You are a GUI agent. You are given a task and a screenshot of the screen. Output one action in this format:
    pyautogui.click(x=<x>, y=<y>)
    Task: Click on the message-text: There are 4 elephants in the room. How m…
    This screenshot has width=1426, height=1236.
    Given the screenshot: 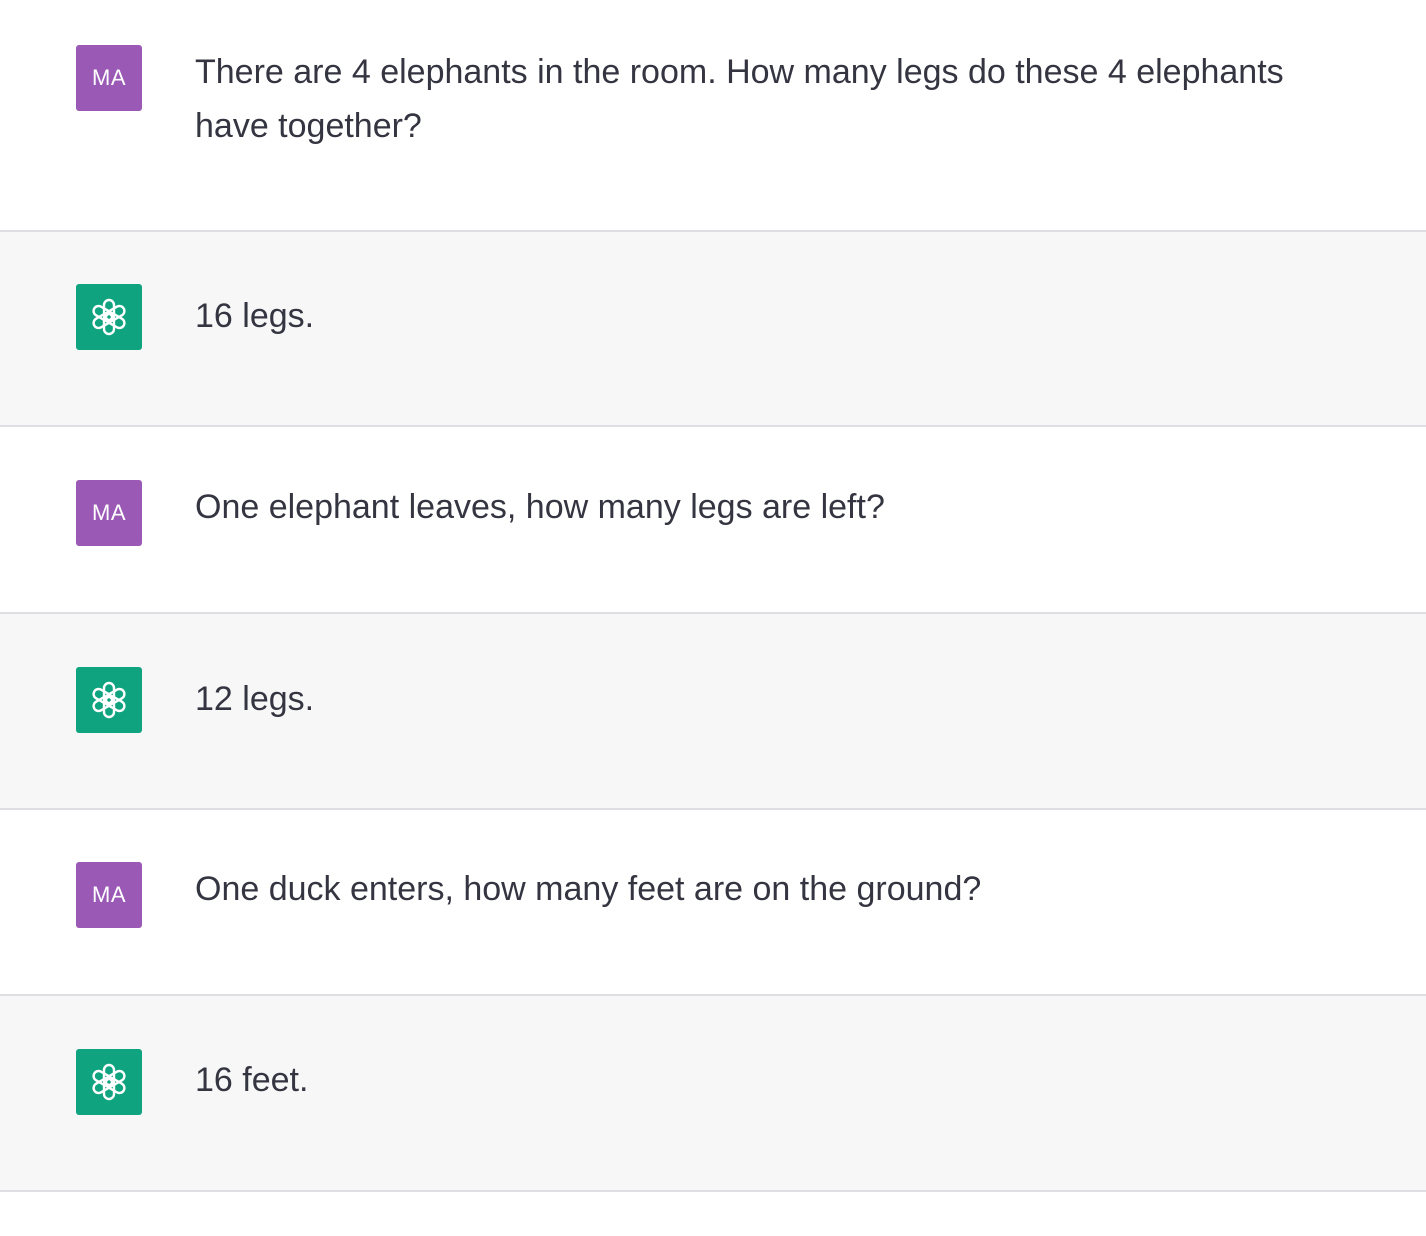 What is the action you would take?
    pyautogui.click(x=739, y=99)
    